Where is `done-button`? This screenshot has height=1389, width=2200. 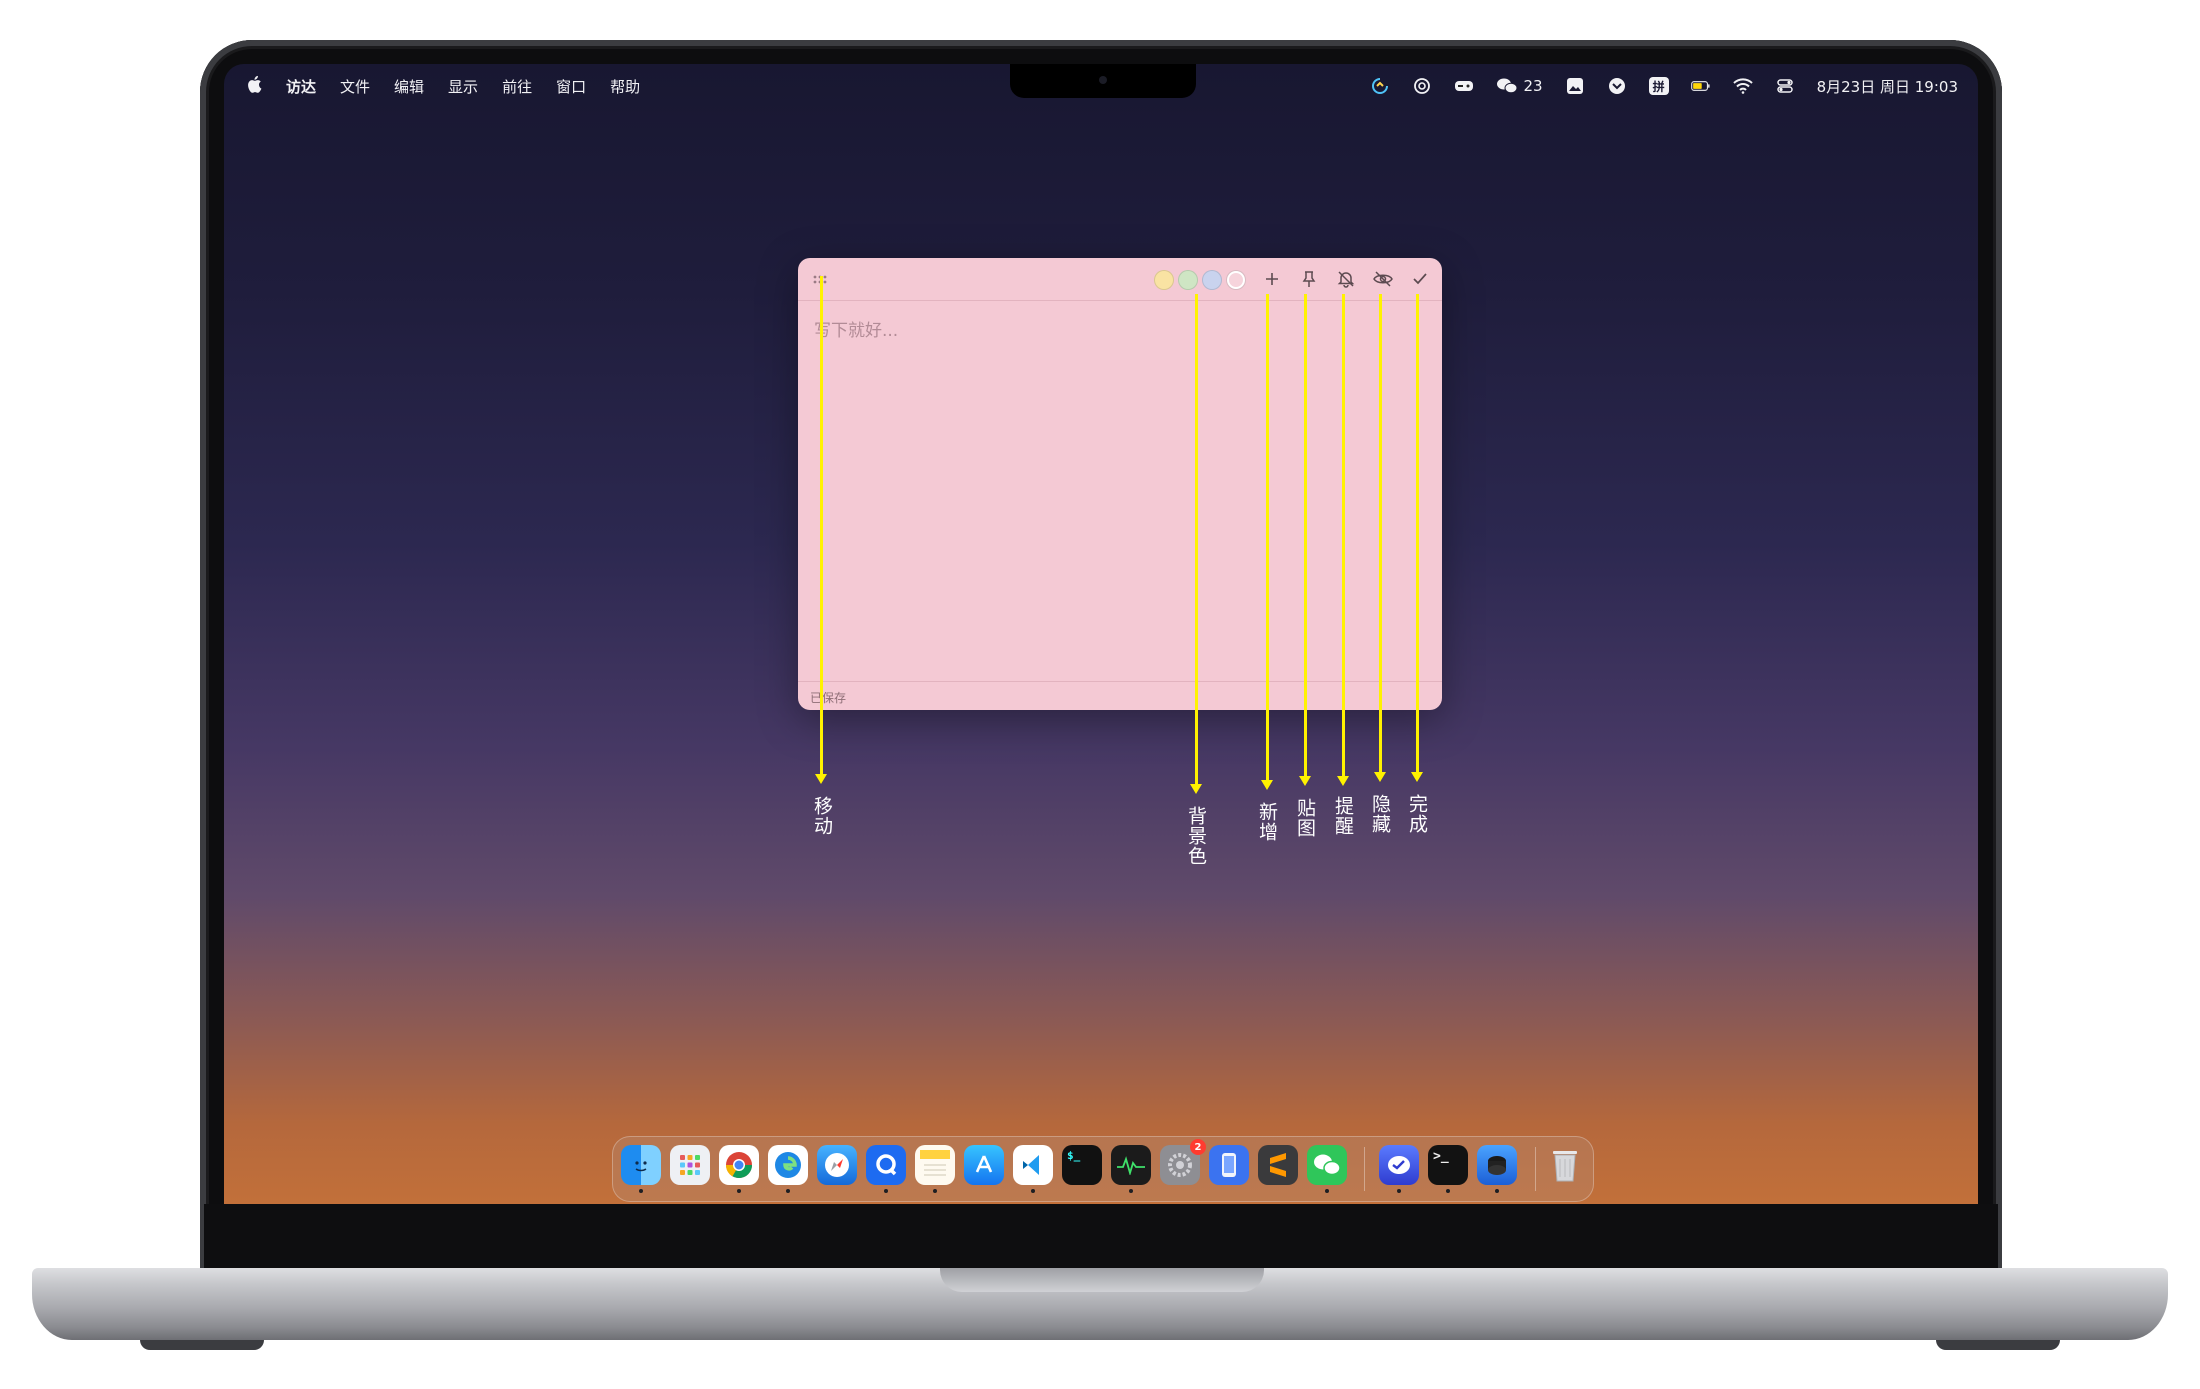
done-button is located at coordinates (1420, 279).